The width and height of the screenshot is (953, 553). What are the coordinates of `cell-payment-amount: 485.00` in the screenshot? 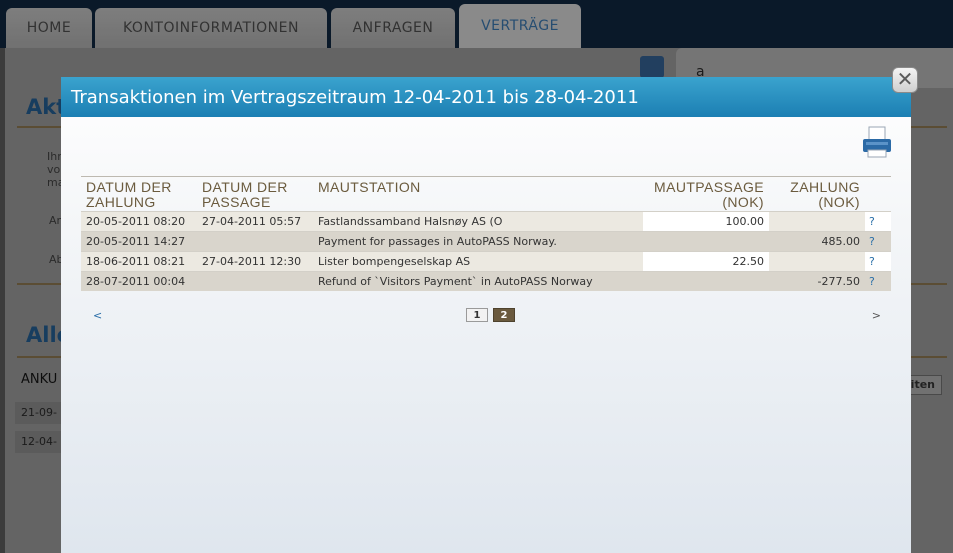 It's located at (817, 241).